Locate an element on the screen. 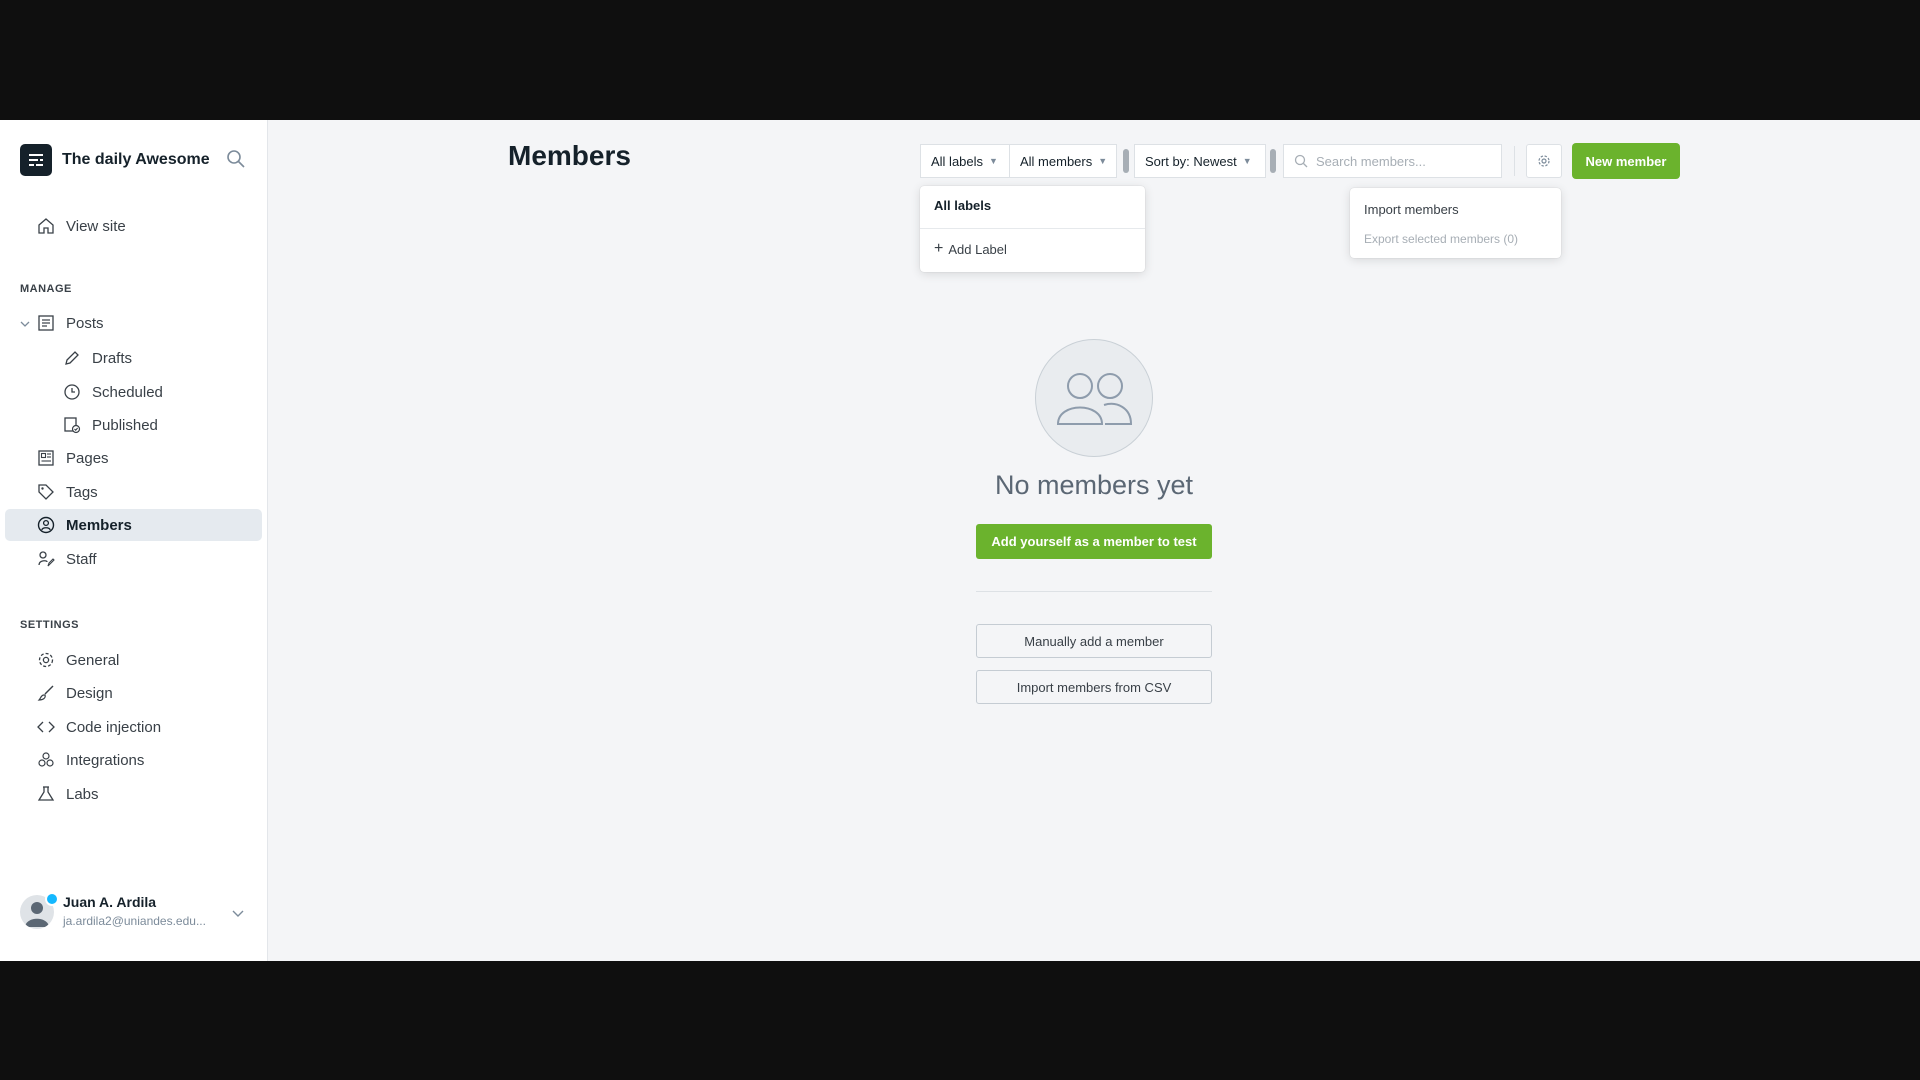 The width and height of the screenshot is (1920, 1080). import-csv-button: Import members from CSV is located at coordinates (1094, 687).